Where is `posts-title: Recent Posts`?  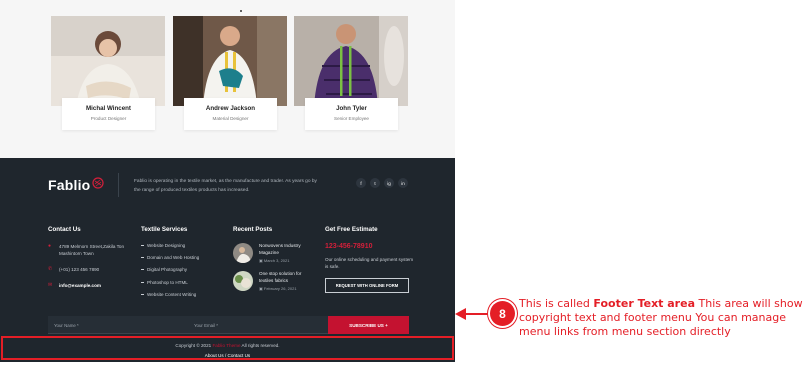
posts-title: Recent Posts is located at coordinates (253, 229).